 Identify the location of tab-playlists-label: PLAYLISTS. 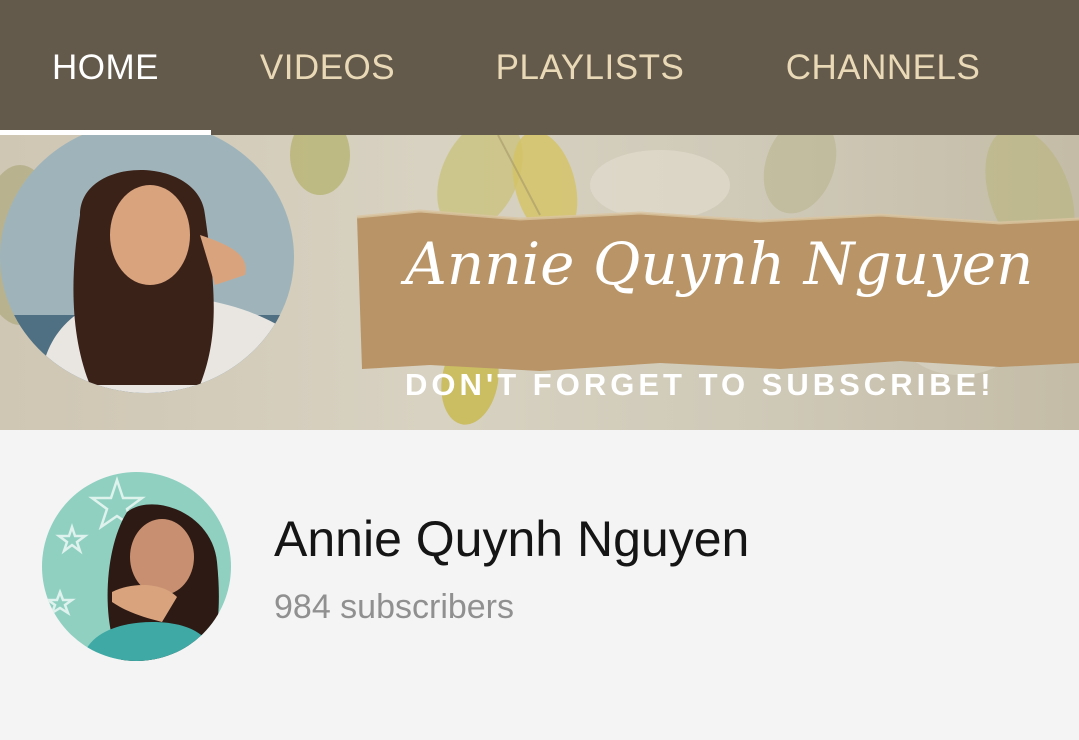
(590, 67).